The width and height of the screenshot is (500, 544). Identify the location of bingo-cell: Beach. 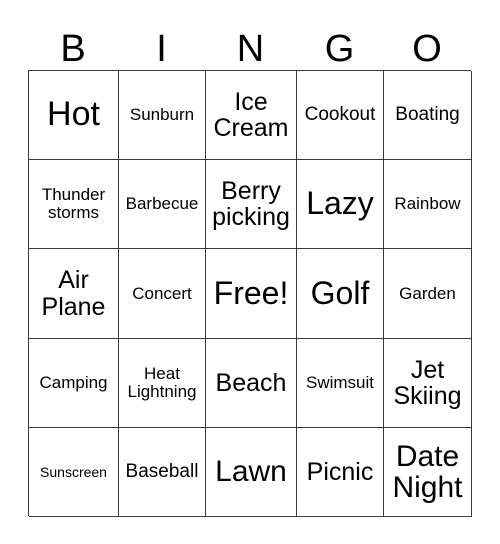
(251, 383).